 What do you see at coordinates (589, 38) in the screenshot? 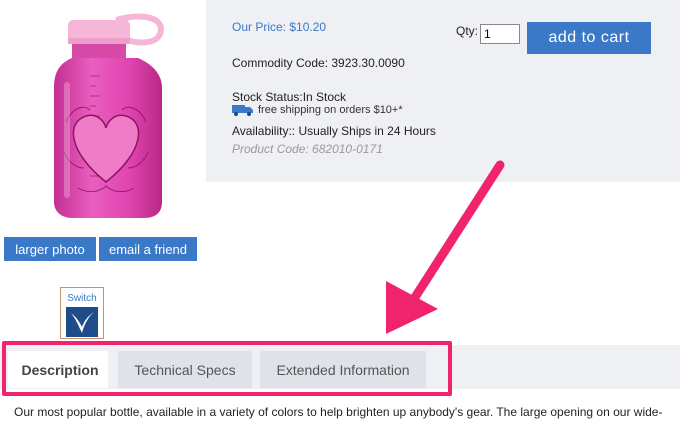
I see `add-to-cart-button: add to cart` at bounding box center [589, 38].